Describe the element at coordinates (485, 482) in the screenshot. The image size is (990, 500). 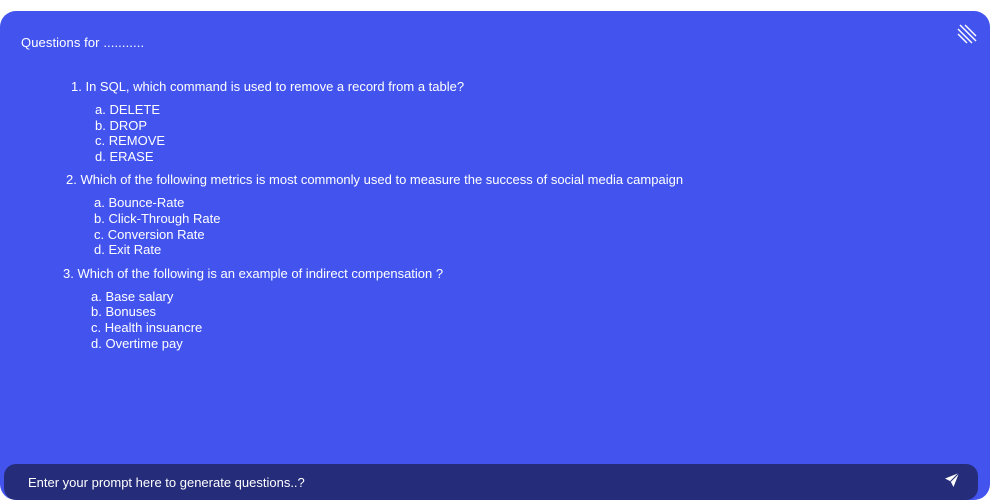
I see `prompt-input` at that location.